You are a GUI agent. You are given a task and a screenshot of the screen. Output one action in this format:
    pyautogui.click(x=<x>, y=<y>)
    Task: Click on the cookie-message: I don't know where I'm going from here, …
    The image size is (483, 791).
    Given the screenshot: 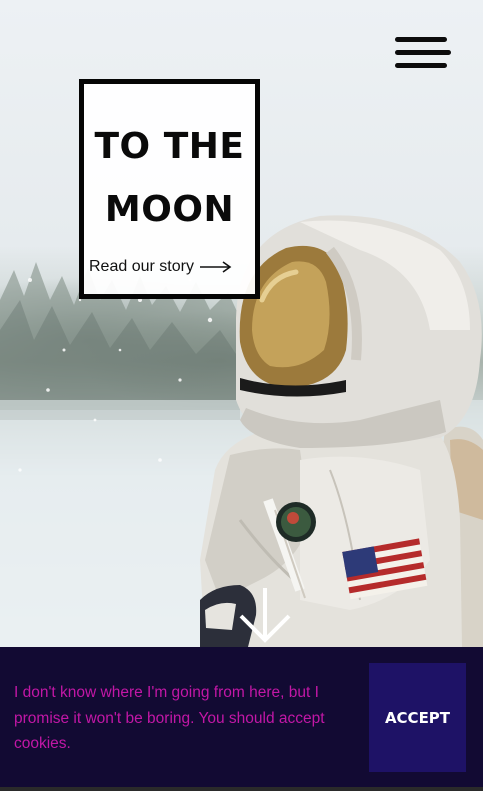 What is the action you would take?
    pyautogui.click(x=169, y=718)
    